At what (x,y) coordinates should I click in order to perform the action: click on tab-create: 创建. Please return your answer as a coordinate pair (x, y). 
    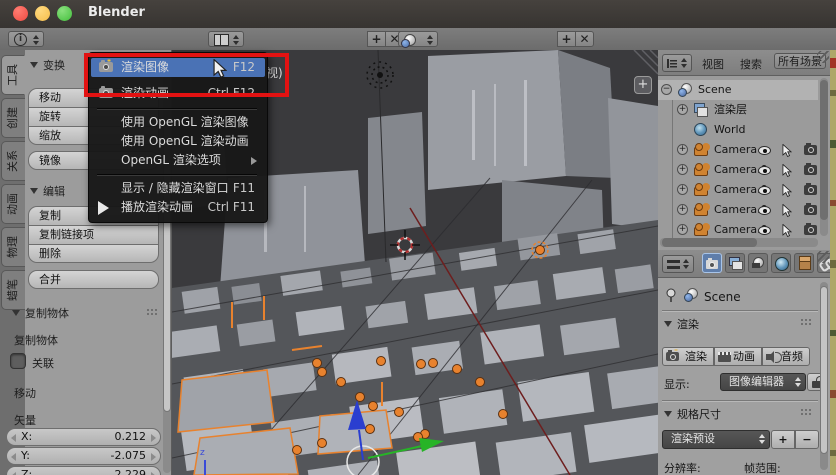
    Looking at the image, I should click on (13, 118).